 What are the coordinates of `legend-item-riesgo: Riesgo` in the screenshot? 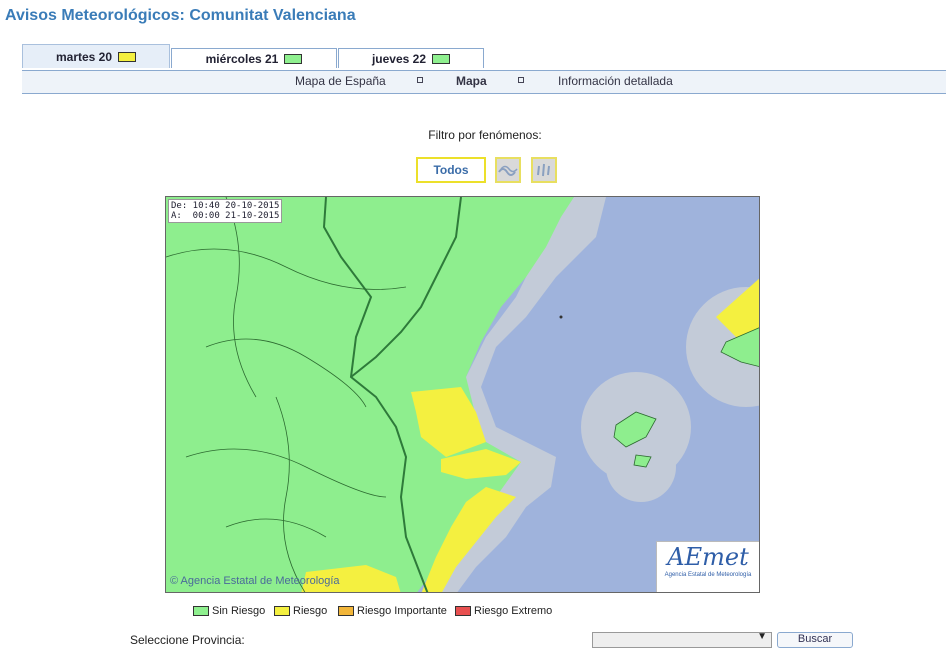 It's located at (300, 611).